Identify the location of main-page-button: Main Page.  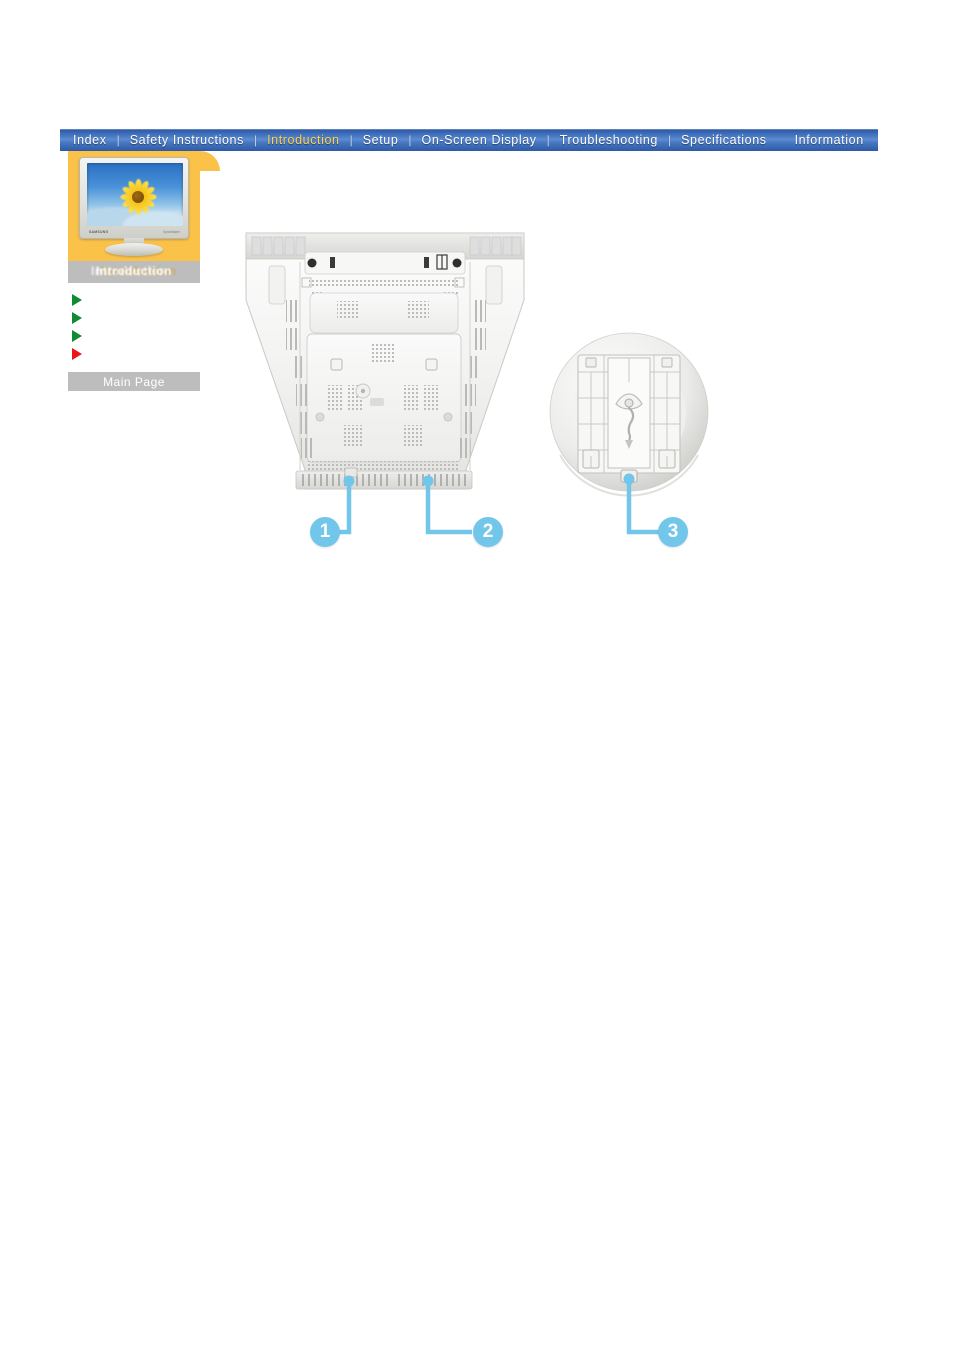
(134, 381).